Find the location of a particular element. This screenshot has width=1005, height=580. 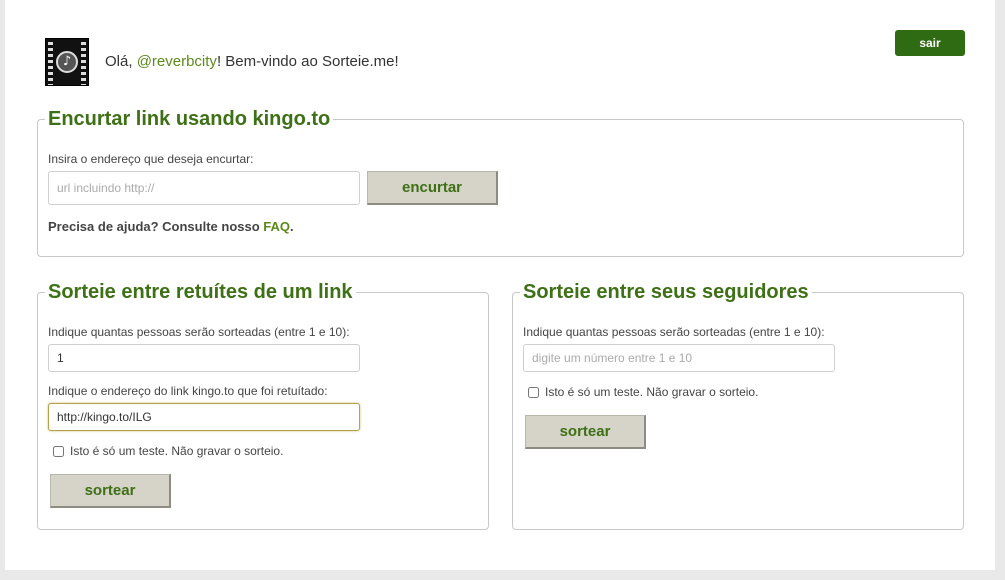

followers-count-input is located at coordinates (679, 358).